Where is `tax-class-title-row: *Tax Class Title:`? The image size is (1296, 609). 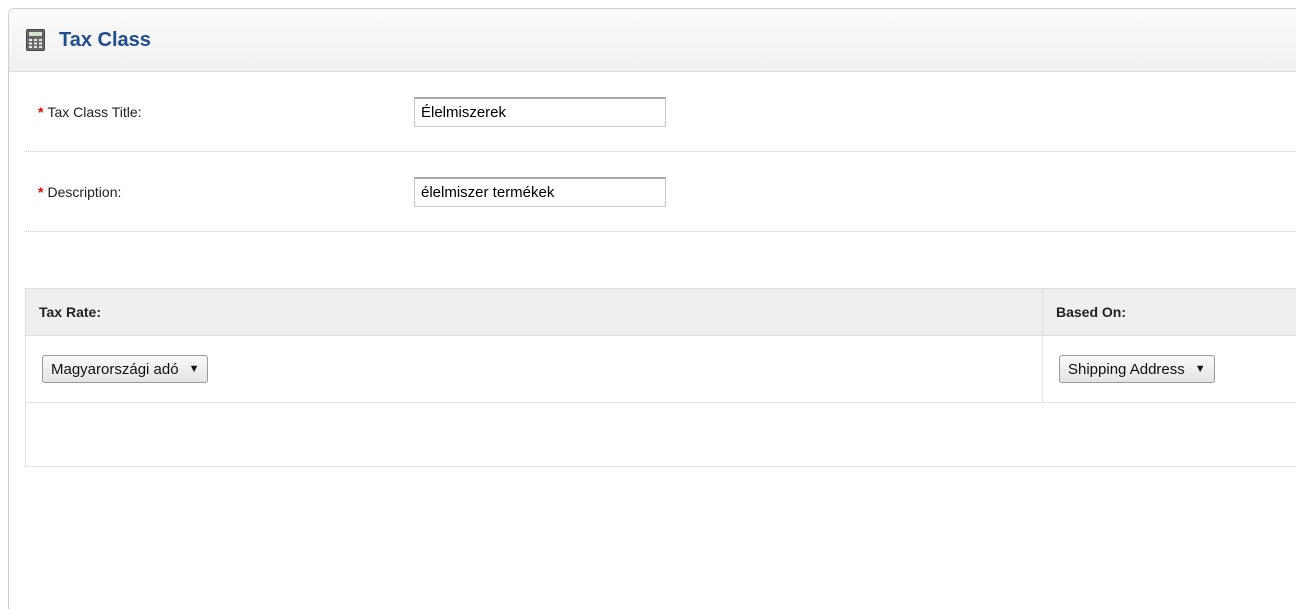
tax-class-title-row: *Tax Class Title: is located at coordinates (660, 112).